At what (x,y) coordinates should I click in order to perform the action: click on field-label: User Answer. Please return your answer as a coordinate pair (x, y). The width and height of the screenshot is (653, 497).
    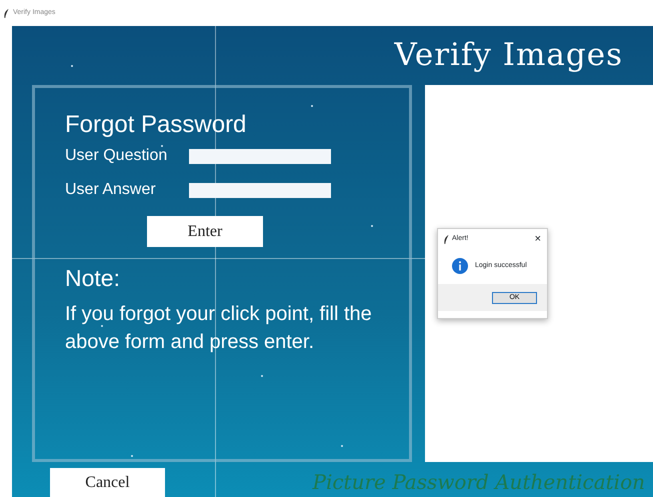
    Looking at the image, I should click on (111, 190).